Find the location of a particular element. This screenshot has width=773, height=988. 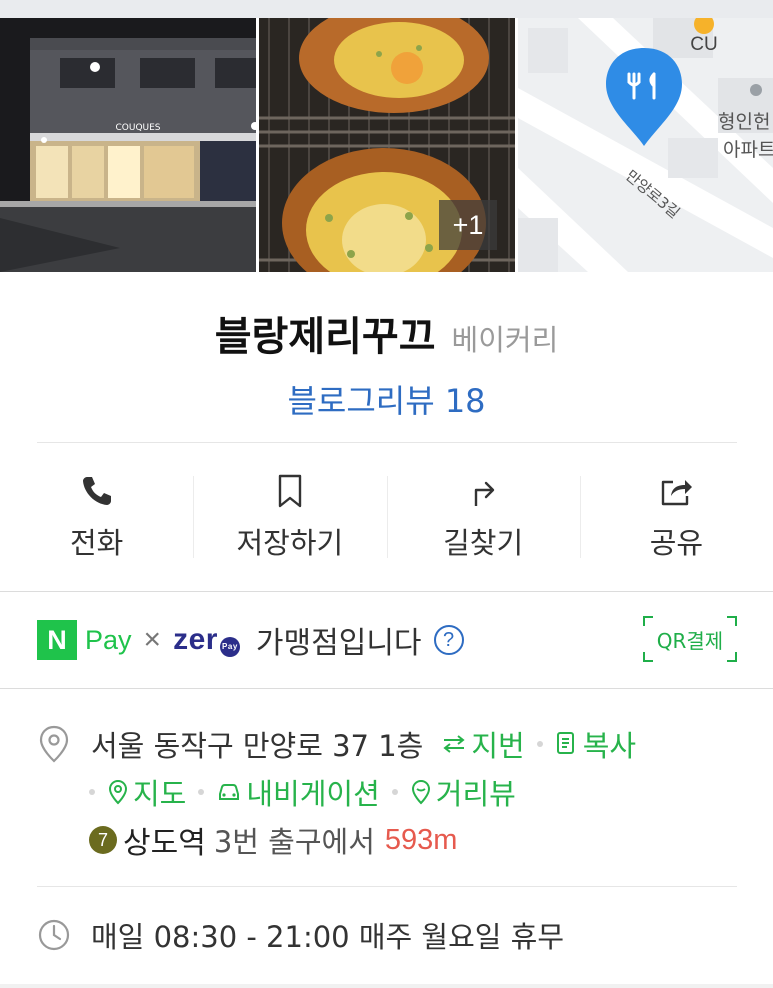

map-label-building-1: 형인헌 is located at coordinates (744, 122).